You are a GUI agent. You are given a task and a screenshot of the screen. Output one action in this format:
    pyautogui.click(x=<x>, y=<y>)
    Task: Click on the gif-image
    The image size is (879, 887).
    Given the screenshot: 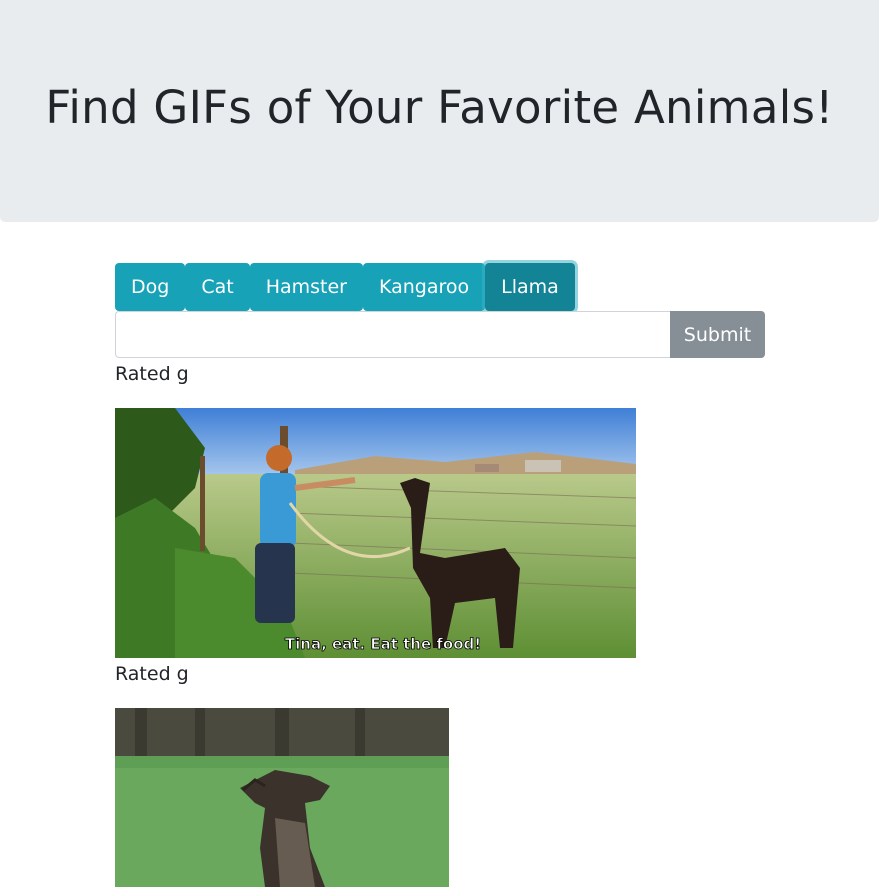 What is the action you would take?
    pyautogui.click(x=282, y=797)
    